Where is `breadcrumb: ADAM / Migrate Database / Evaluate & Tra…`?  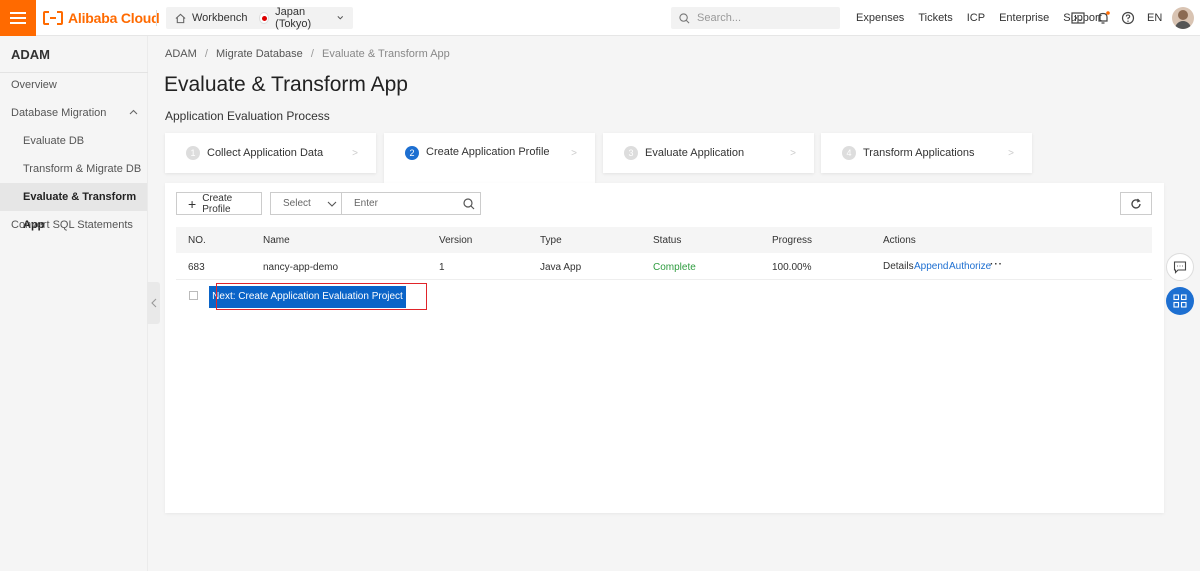 breadcrumb: ADAM / Migrate Database / Evaluate & Tra… is located at coordinates (307, 54).